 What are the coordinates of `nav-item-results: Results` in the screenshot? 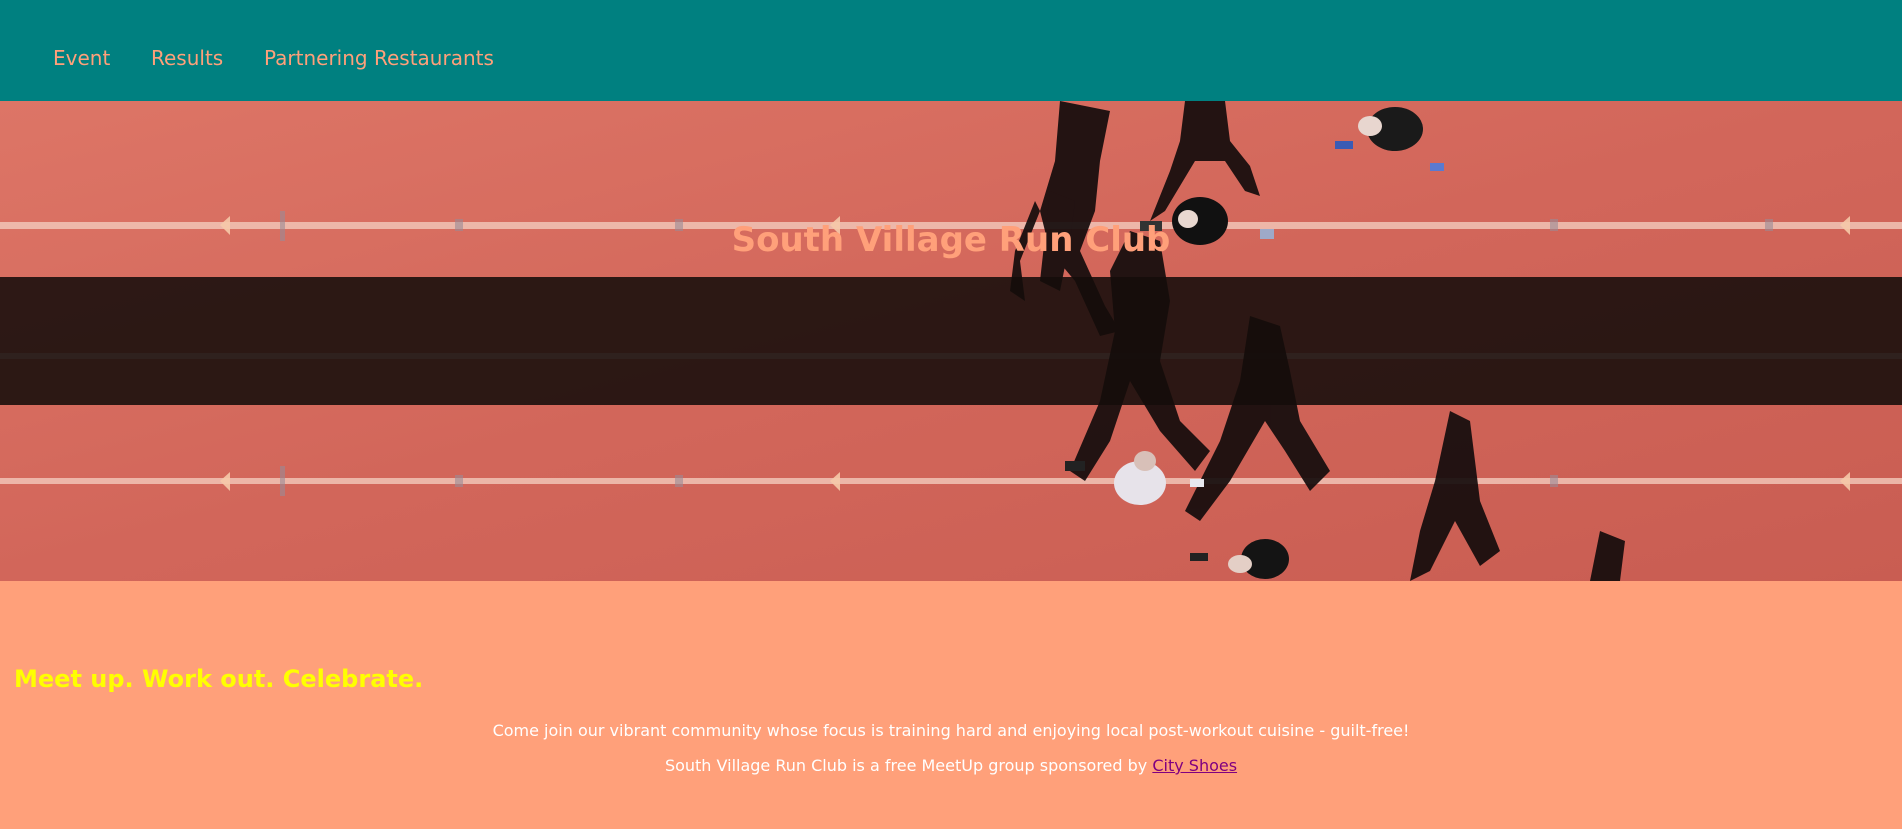 It's located at (187, 58).